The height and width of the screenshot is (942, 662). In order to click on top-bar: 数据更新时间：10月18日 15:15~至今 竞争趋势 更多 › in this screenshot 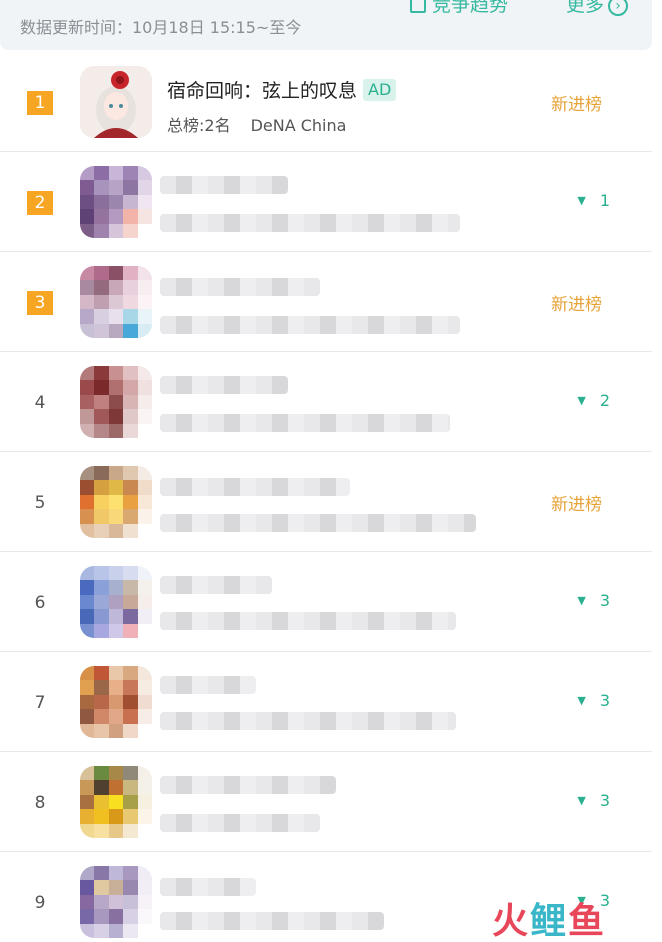, I will do `click(326, 25)`.